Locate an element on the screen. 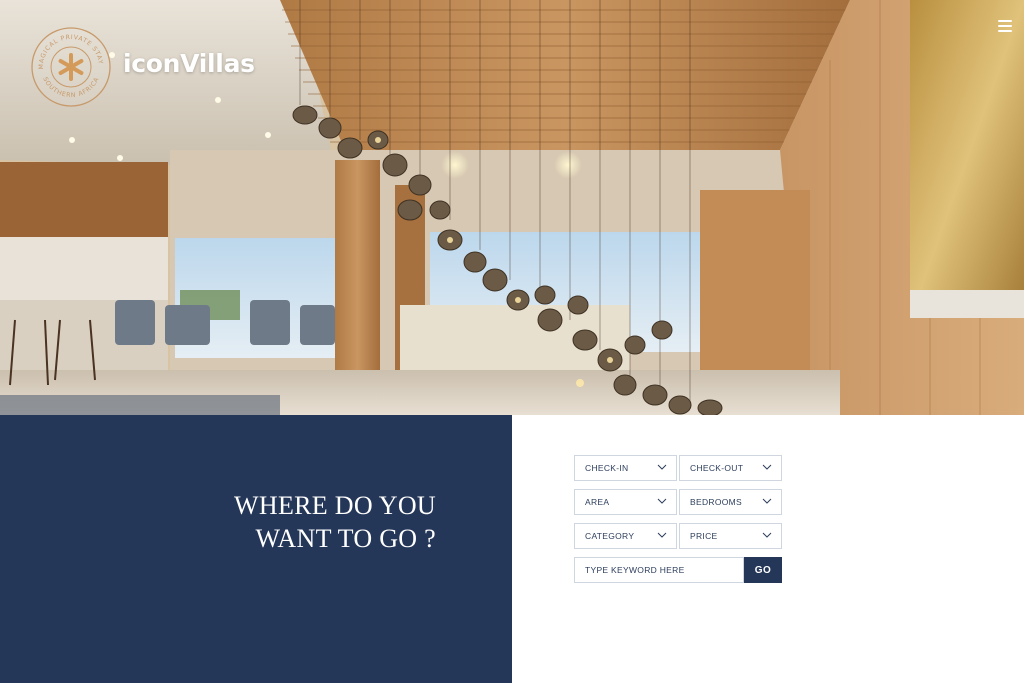 Image resolution: width=1024 pixels, height=683 pixels. search-row-category: CATEGORY PRICE is located at coordinates (678, 536).